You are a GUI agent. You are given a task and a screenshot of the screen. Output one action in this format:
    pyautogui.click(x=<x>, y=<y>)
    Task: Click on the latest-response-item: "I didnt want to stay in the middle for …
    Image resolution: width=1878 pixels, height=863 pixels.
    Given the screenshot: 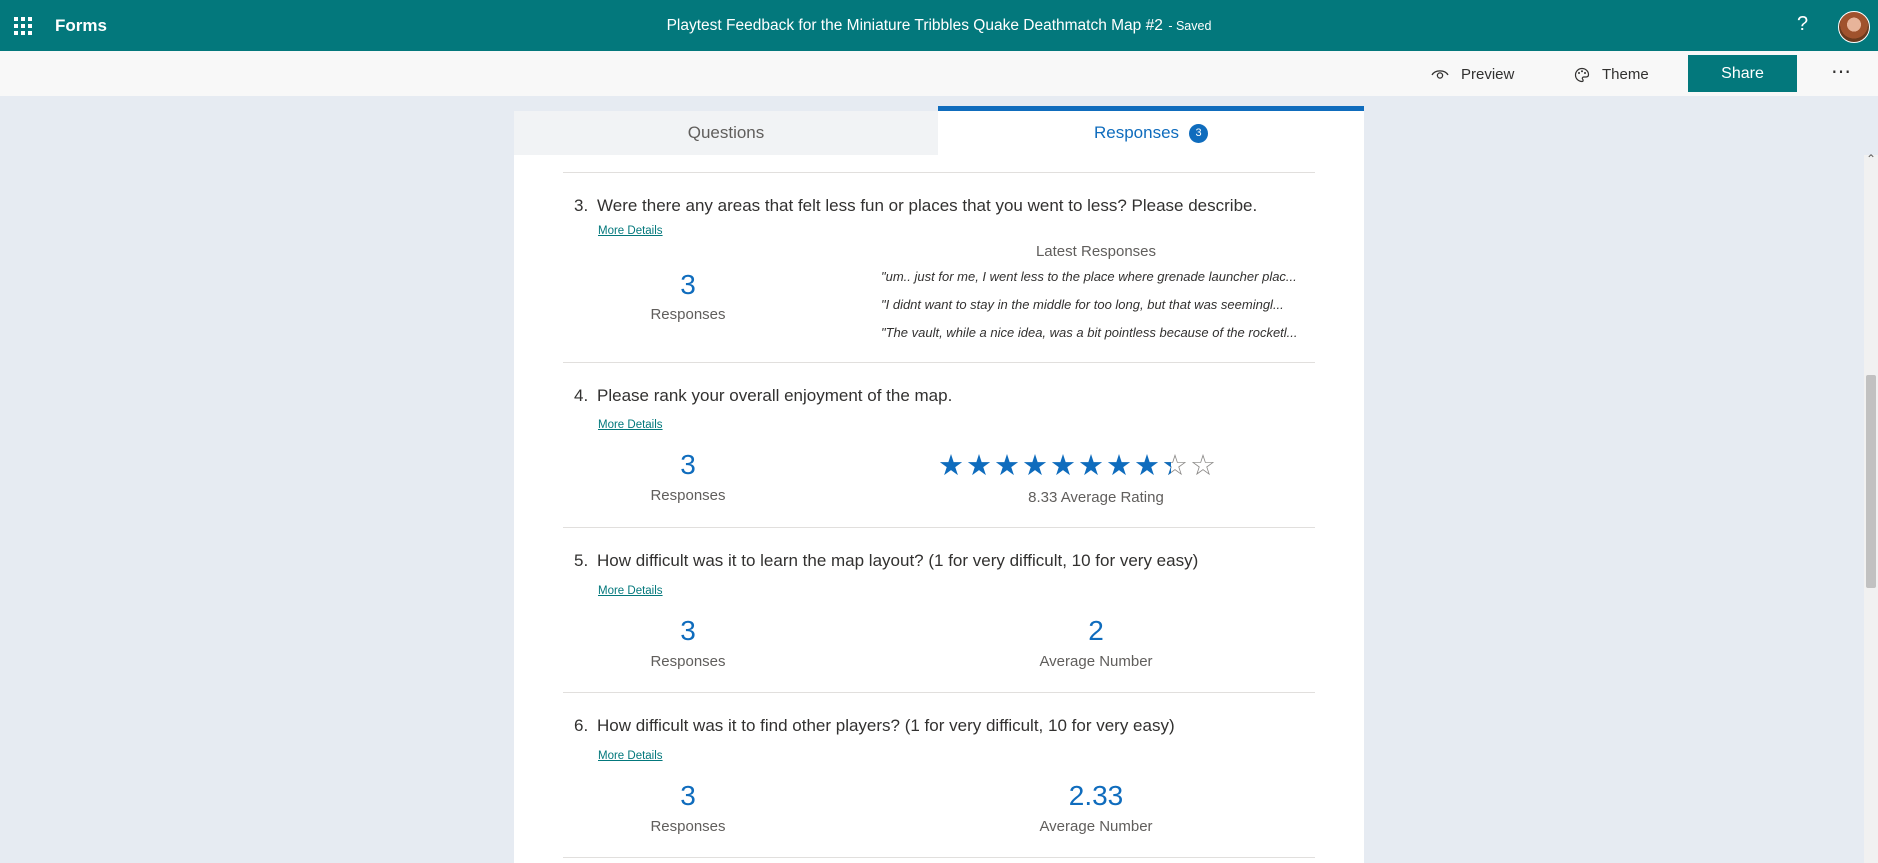 What is the action you would take?
    pyautogui.click(x=1082, y=304)
    